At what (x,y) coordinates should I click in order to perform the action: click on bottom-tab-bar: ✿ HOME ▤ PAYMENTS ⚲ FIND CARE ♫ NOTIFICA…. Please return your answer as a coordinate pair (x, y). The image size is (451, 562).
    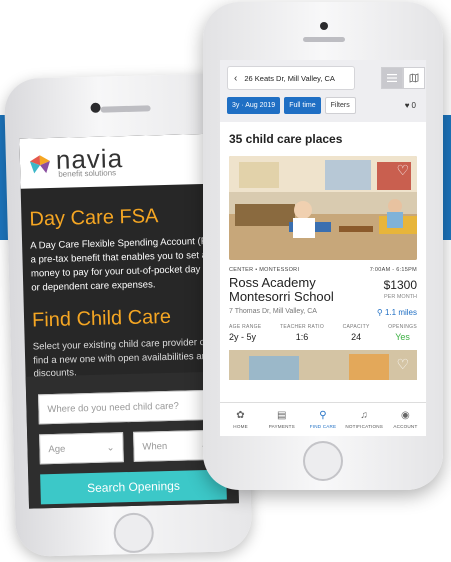
    Looking at the image, I should click on (323, 419).